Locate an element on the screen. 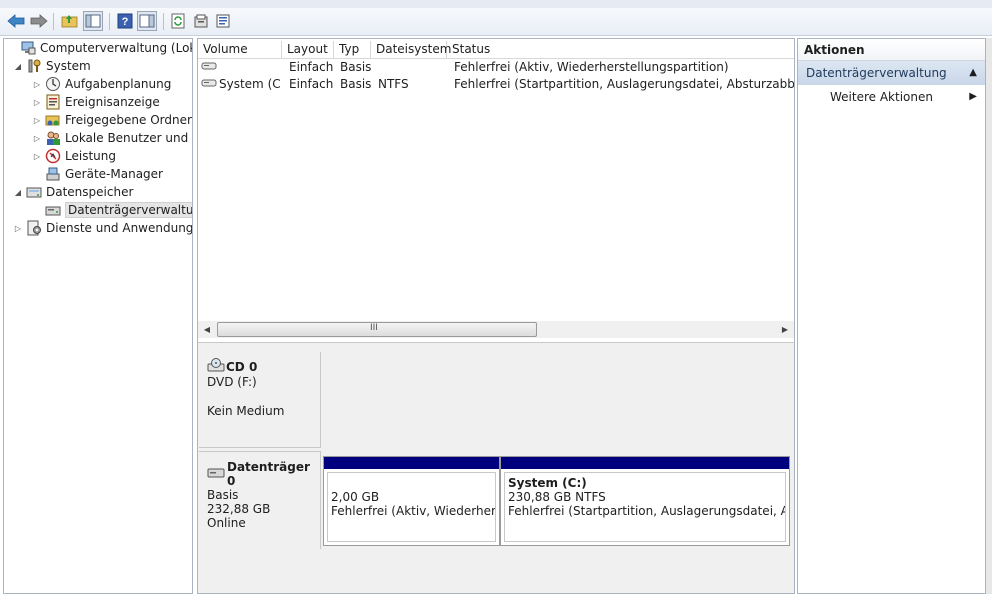 This screenshot has height=594, width=992. tree-item-storage: ◢ Datenspeicher is located at coordinates (73, 192).